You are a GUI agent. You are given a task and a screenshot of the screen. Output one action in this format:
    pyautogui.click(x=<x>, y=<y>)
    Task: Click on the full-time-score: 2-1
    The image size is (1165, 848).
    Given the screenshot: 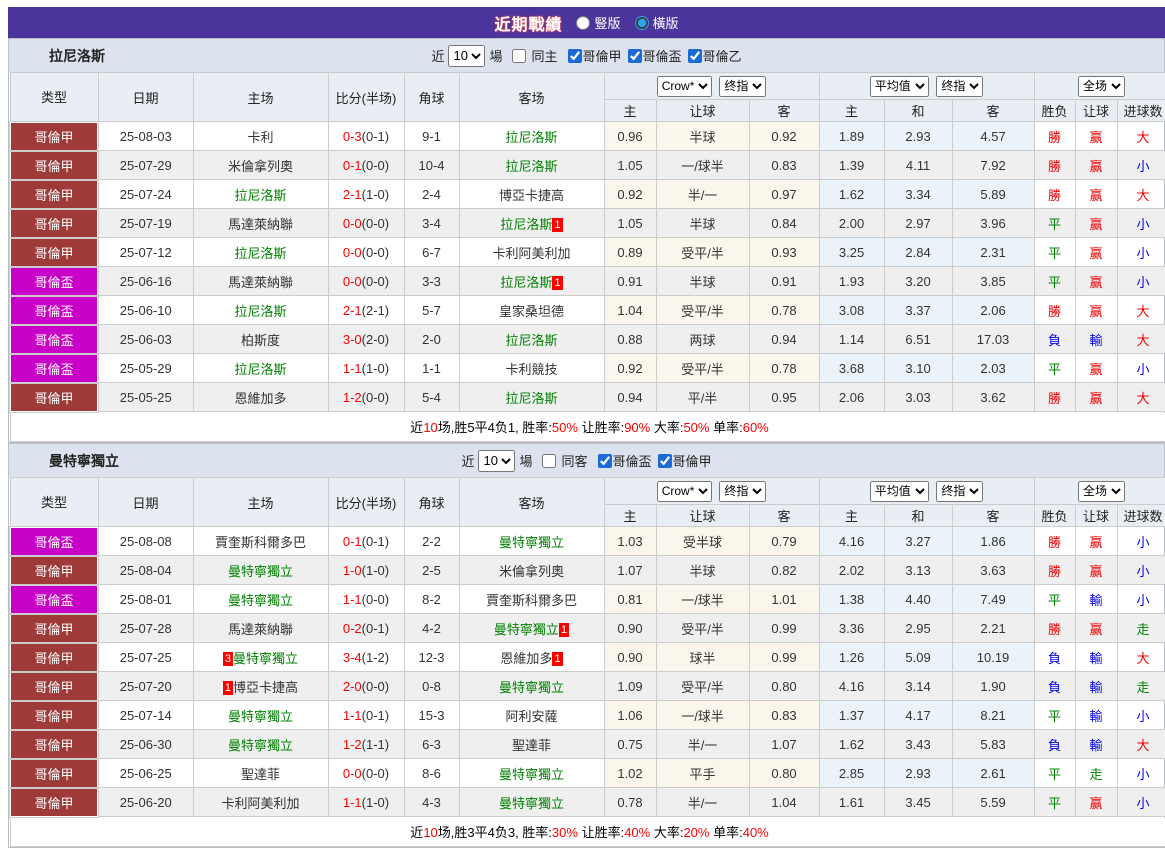 What is the action you would take?
    pyautogui.click(x=352, y=310)
    